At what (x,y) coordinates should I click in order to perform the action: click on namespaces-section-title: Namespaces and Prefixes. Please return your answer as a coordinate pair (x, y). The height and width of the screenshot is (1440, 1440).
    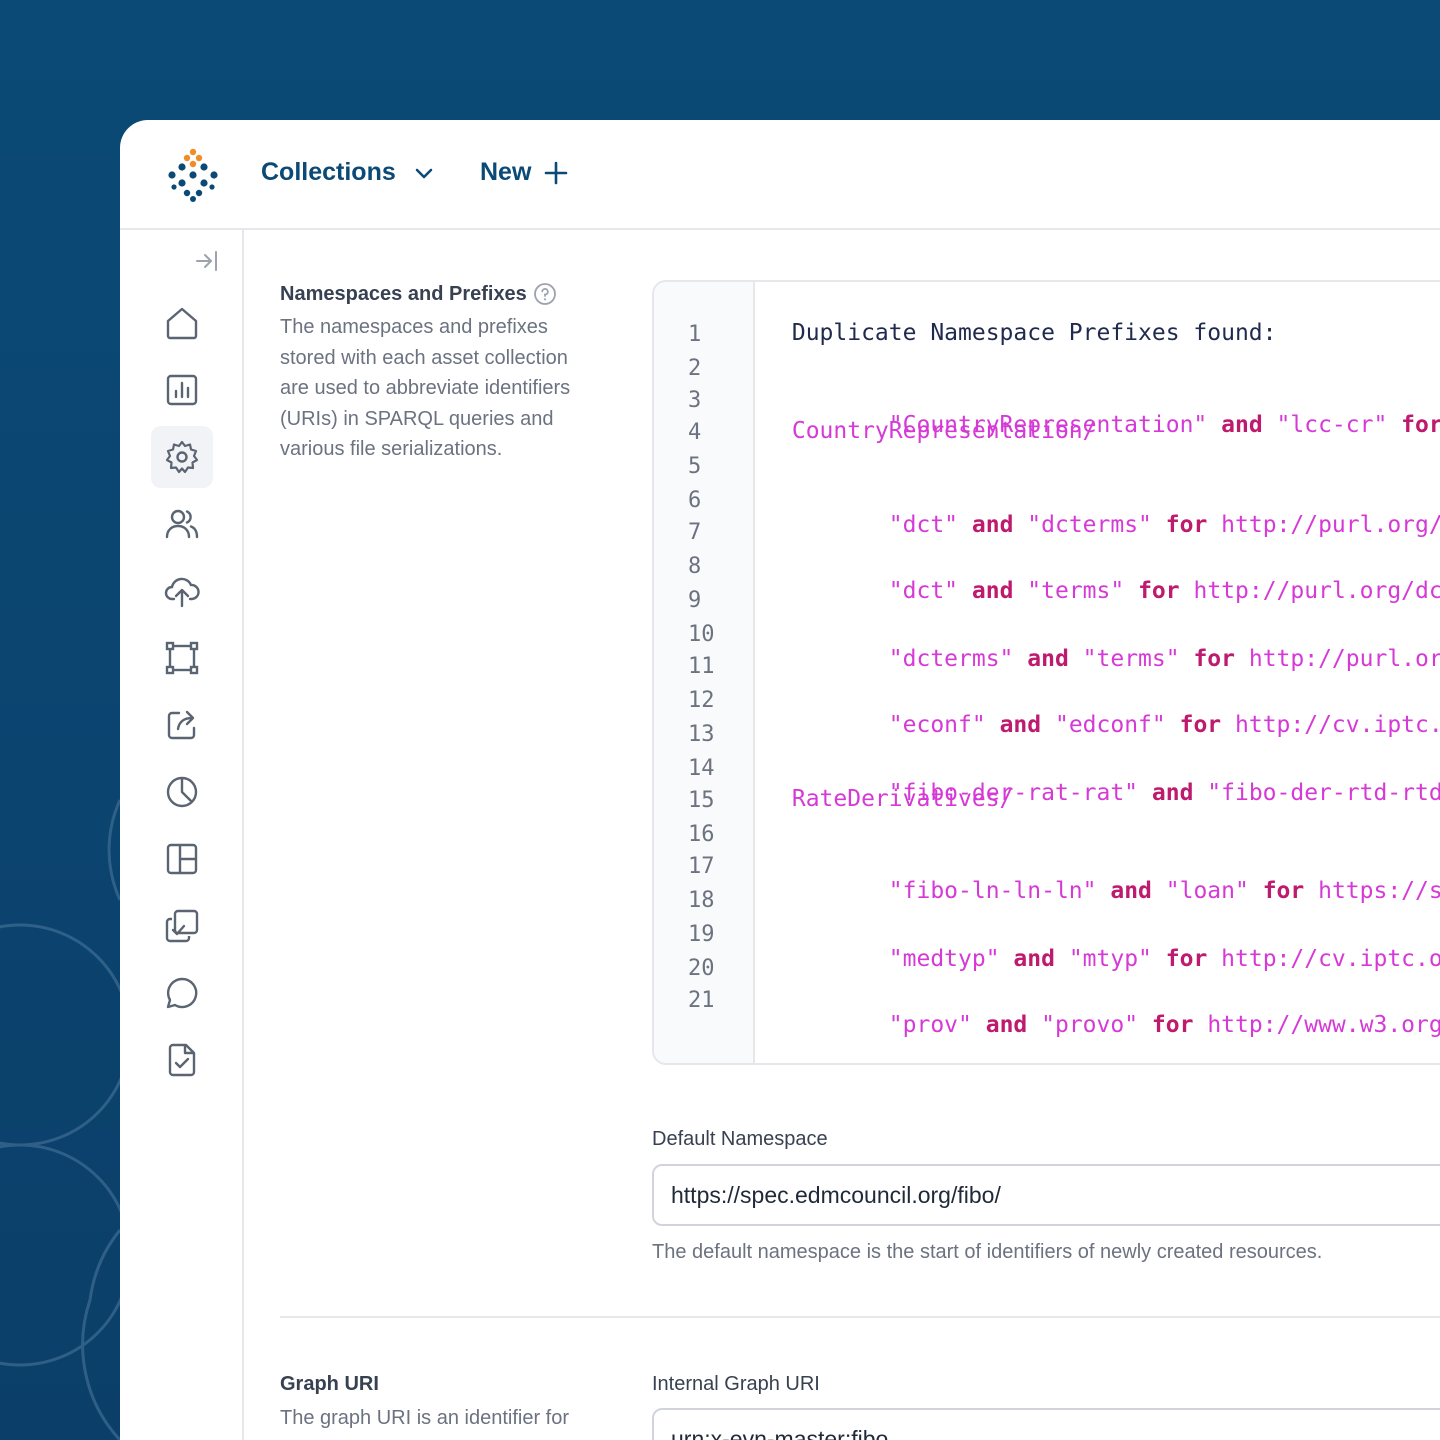
    Looking at the image, I should click on (418, 294).